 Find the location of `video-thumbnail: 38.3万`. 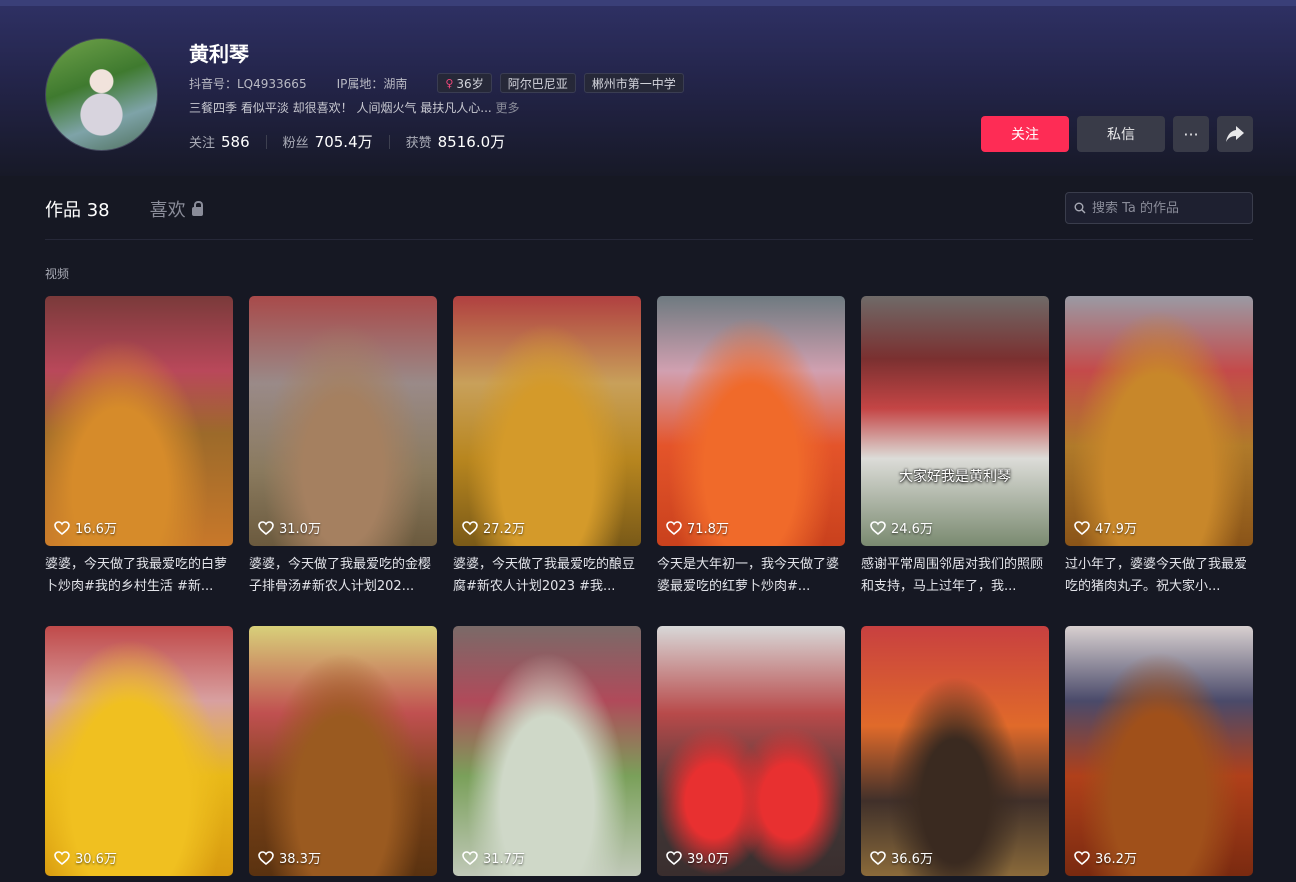

video-thumbnail: 38.3万 is located at coordinates (343, 751).